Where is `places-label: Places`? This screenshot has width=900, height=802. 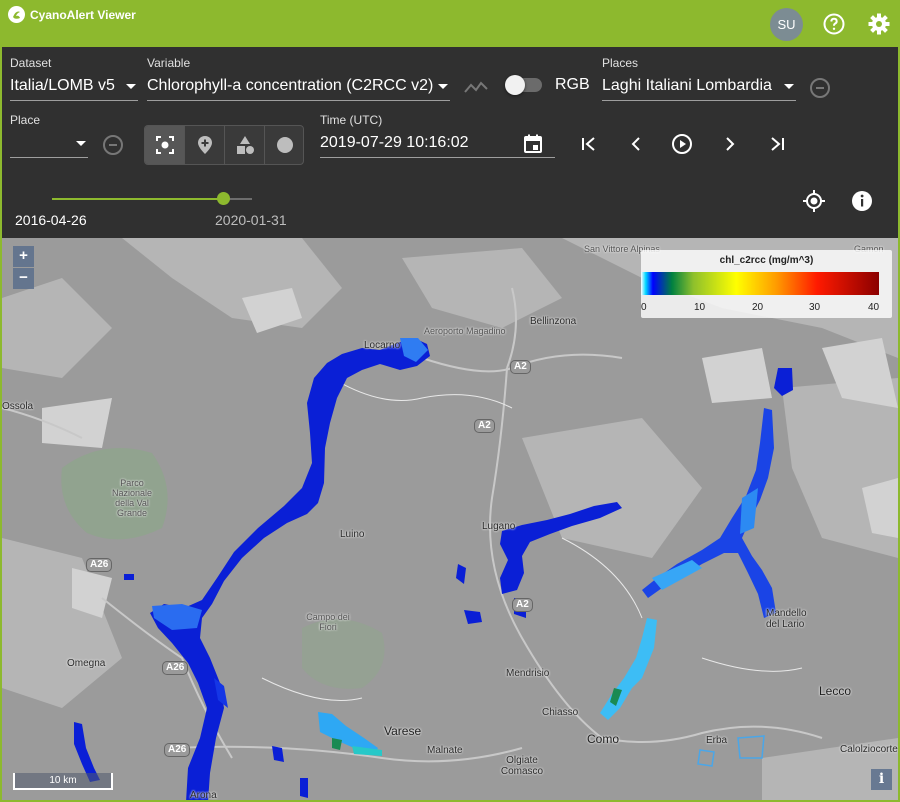 places-label: Places is located at coordinates (620, 63).